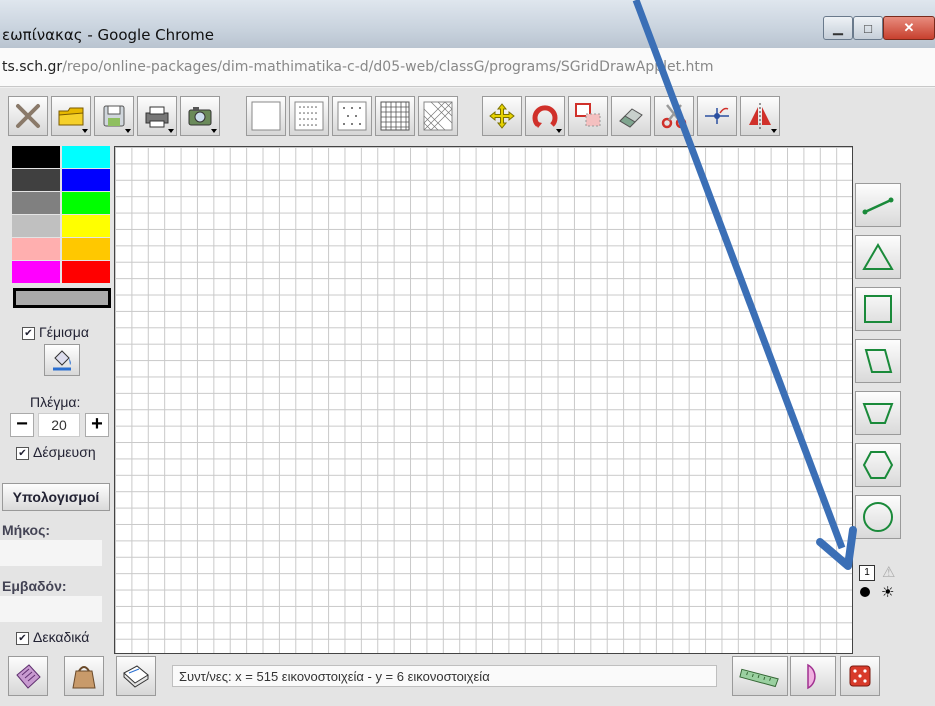  I want to click on protractor-button, so click(813, 676).